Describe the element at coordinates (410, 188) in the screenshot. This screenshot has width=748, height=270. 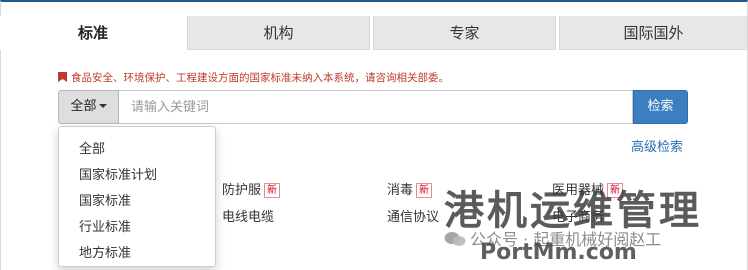
I see `category-item: 消毒新` at that location.